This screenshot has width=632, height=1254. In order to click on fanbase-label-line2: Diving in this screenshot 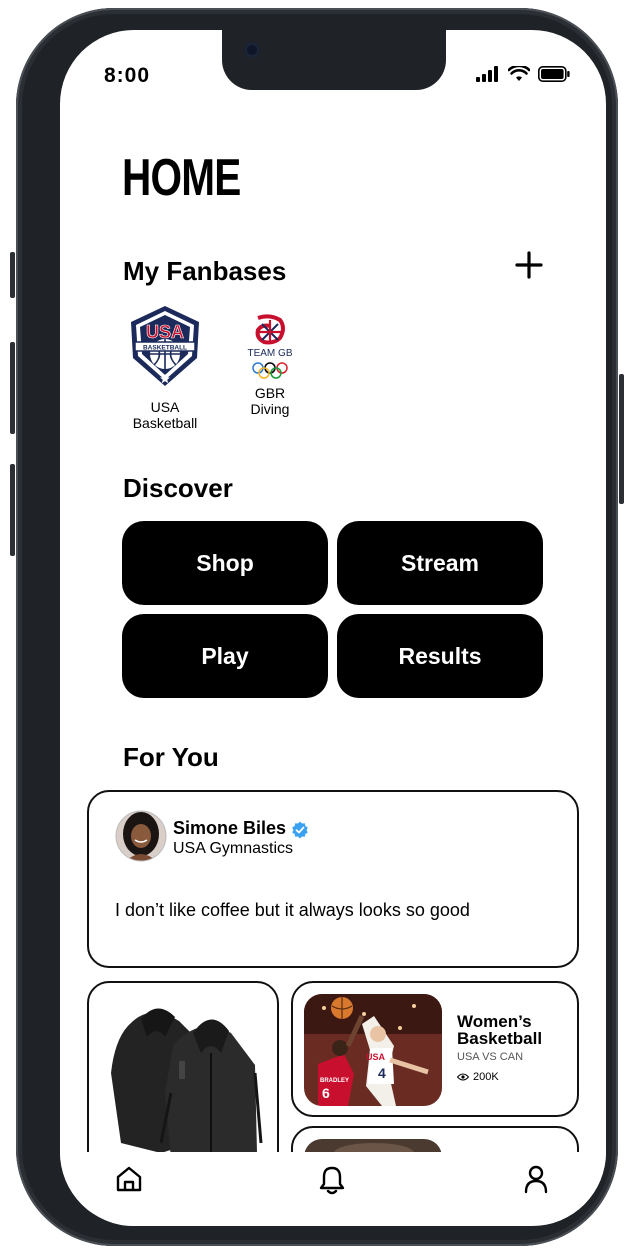, I will do `click(270, 409)`.